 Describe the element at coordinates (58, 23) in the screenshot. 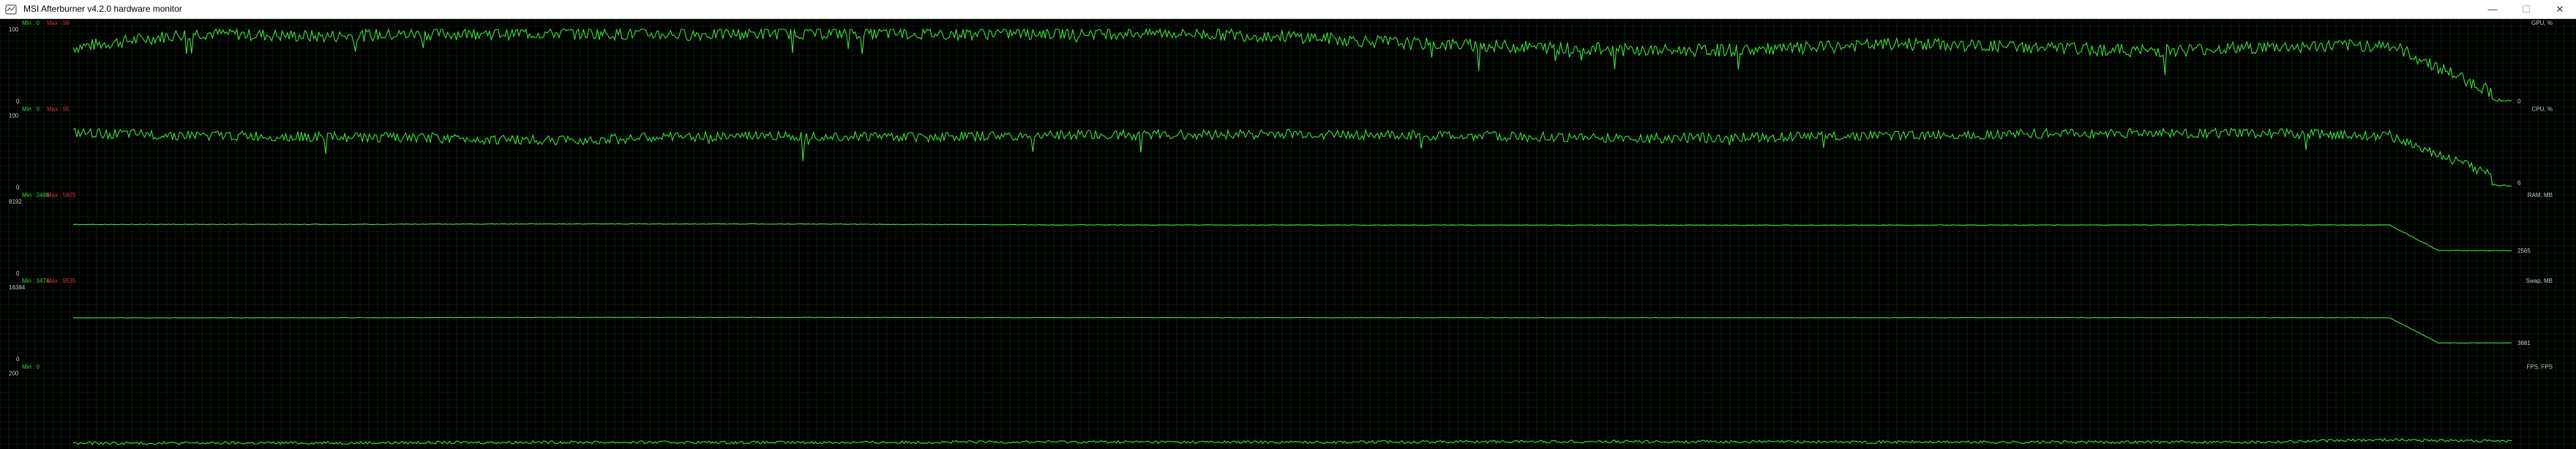

I see `panel-max-label: Max : 99` at that location.